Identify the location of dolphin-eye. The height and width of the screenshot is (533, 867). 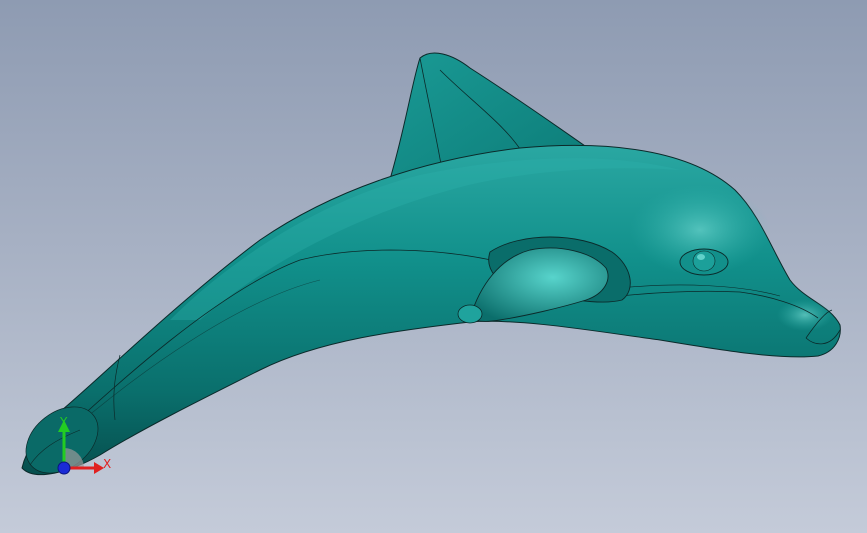
(704, 261).